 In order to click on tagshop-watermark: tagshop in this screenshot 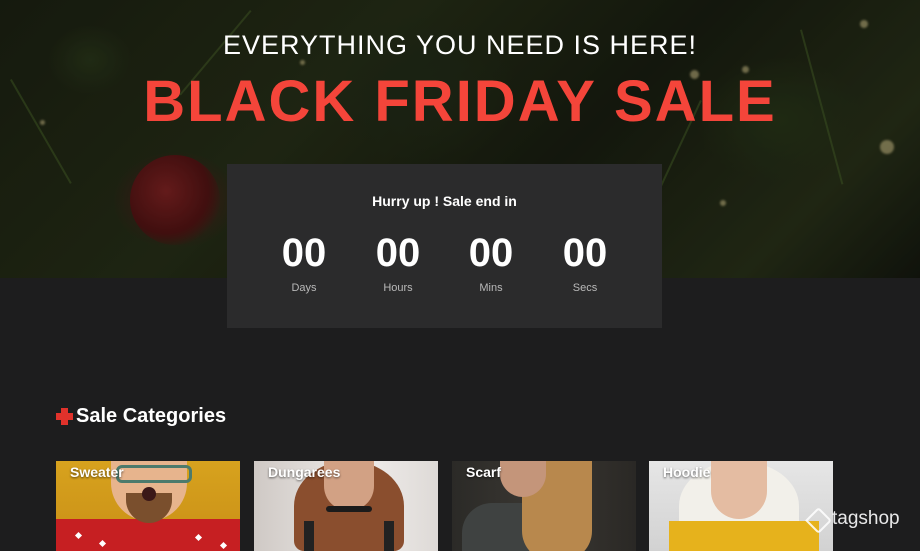, I will do `click(853, 519)`.